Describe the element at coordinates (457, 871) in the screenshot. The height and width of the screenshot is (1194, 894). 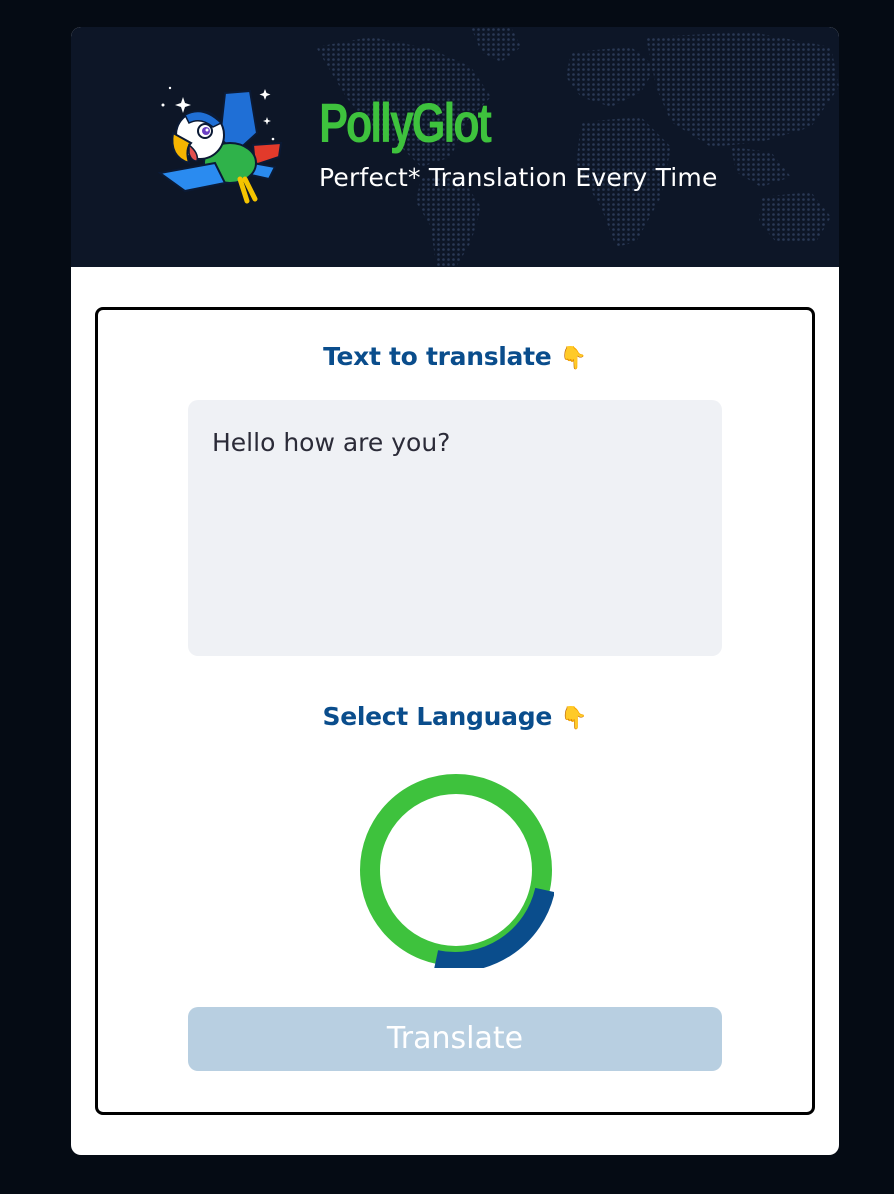
I see `loading-spinner` at that location.